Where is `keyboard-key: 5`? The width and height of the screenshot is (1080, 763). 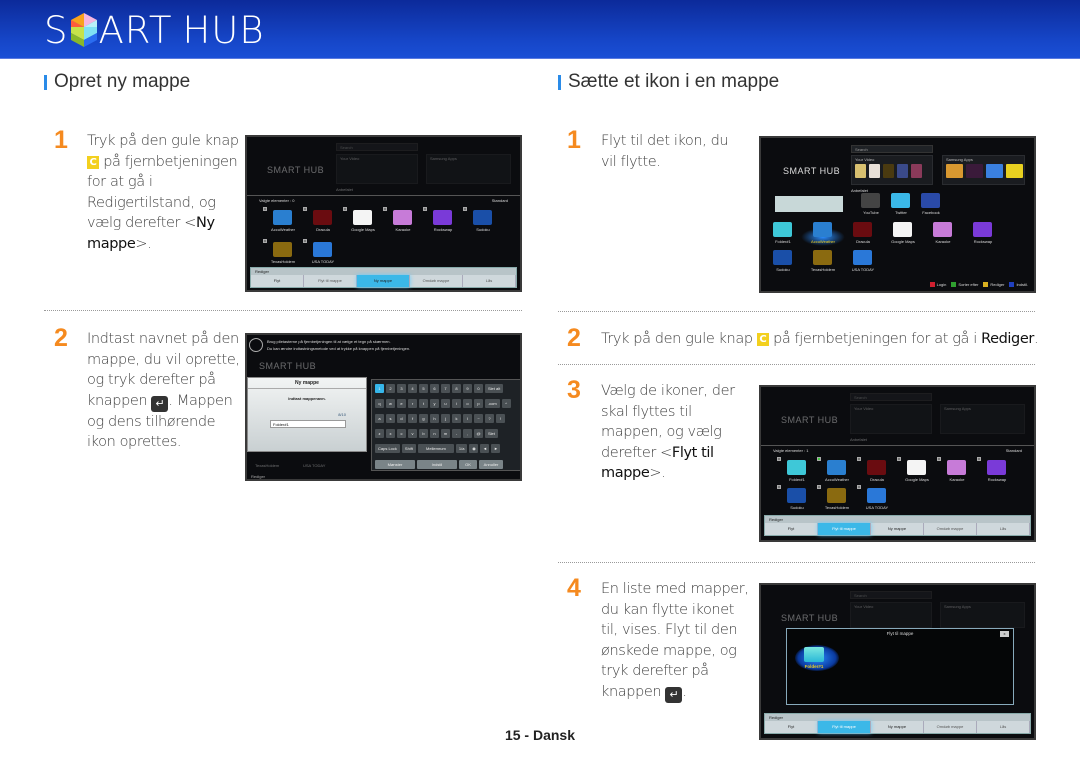
keyboard-key: 5 is located at coordinates (423, 388).